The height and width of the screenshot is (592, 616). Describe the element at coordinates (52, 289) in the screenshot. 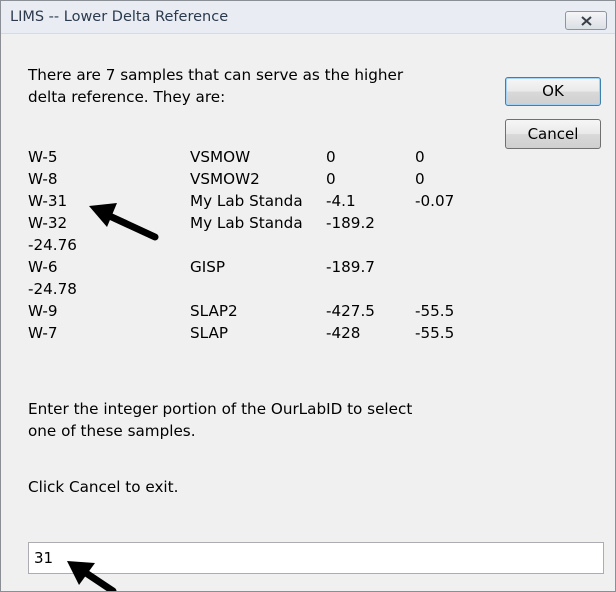

I see `sample-value-2: -24.78` at that location.